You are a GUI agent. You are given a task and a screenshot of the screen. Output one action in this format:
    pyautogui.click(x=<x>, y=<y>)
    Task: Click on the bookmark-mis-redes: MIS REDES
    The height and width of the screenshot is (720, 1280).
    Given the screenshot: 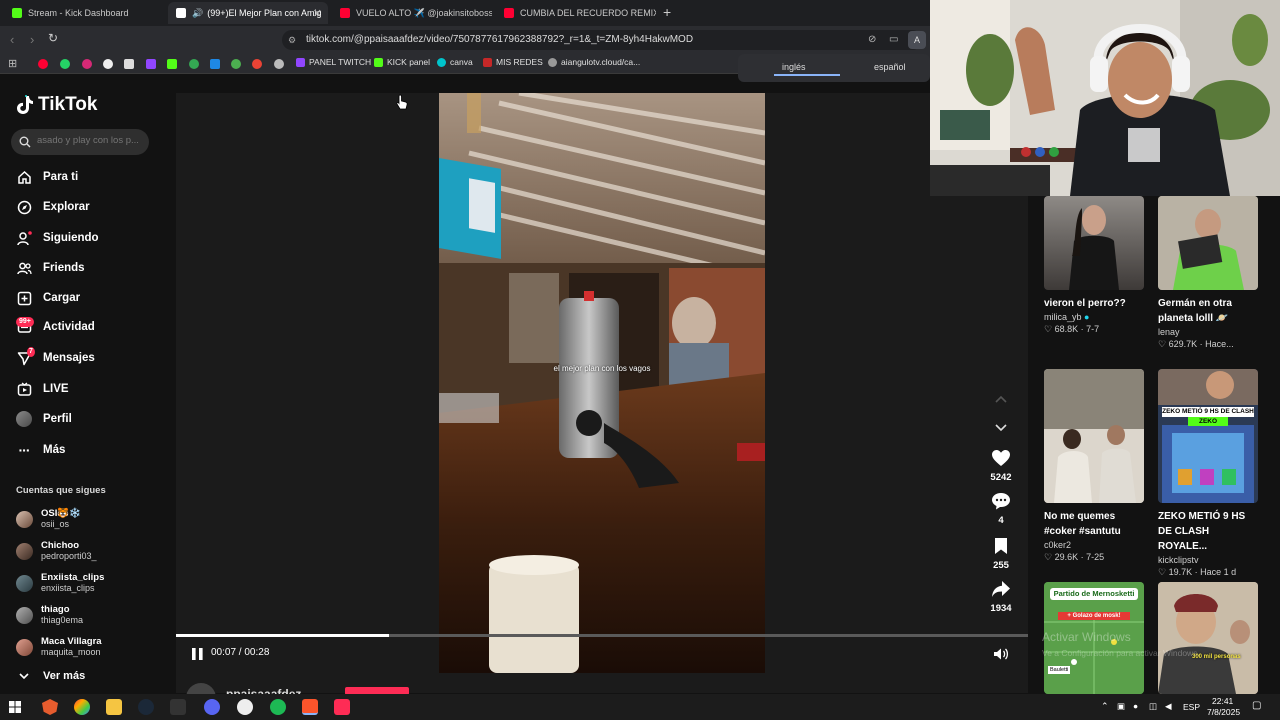 What is the action you would take?
    pyautogui.click(x=513, y=62)
    